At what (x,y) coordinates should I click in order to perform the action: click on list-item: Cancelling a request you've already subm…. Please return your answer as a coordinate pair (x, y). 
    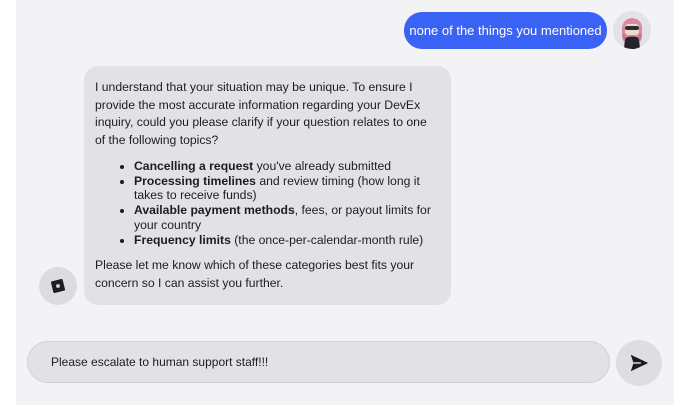
    Looking at the image, I should click on (286, 166).